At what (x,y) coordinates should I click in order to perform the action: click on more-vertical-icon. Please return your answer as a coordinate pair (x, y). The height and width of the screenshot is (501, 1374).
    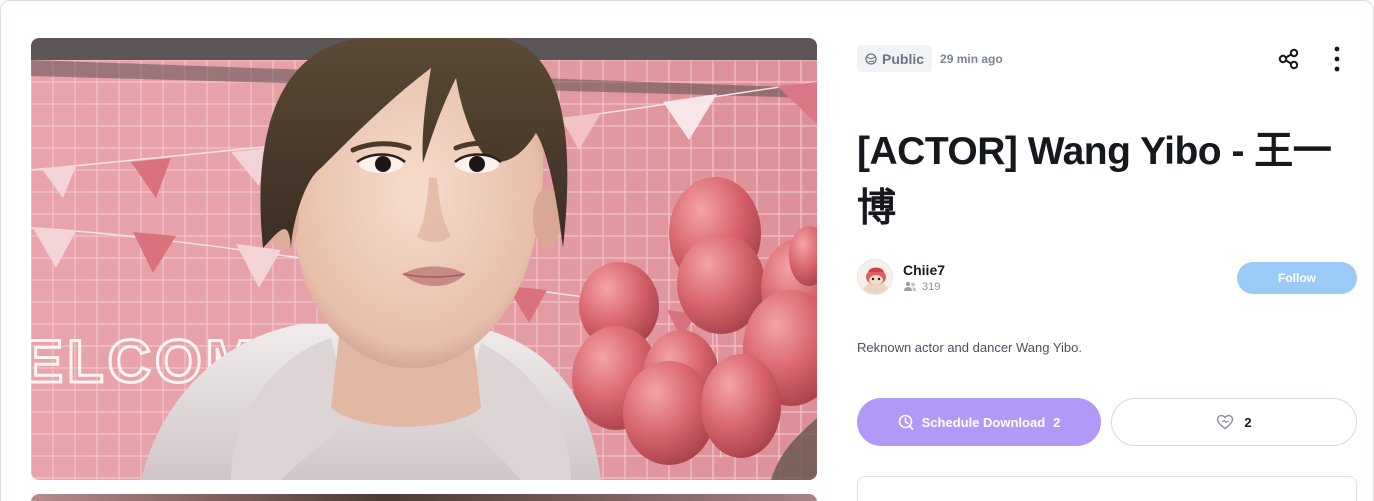
    Looking at the image, I should click on (1337, 59).